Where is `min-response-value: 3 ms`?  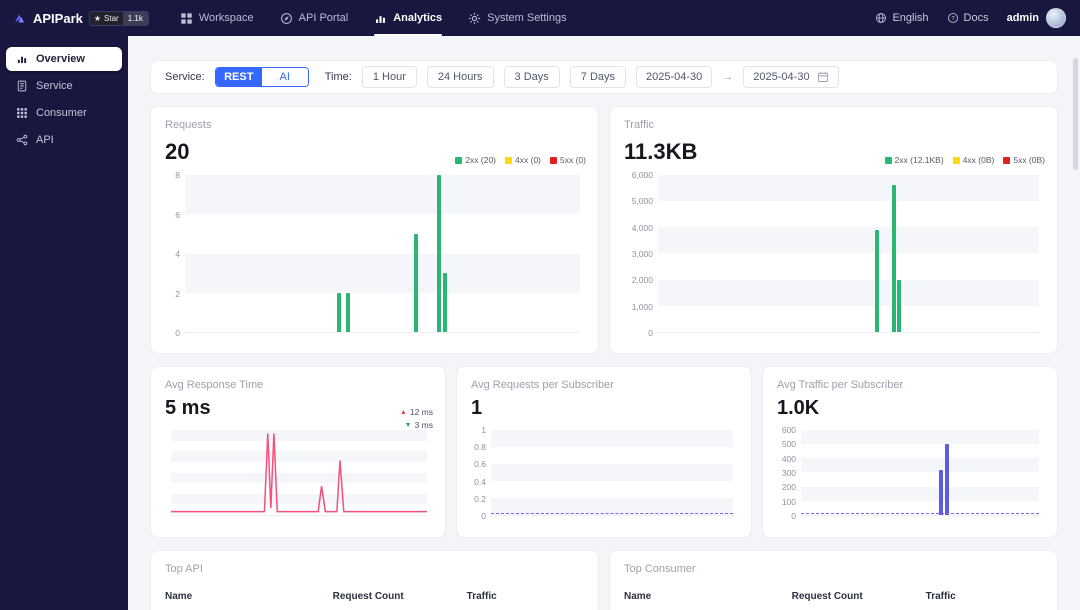
min-response-value: 3 ms is located at coordinates (423, 425).